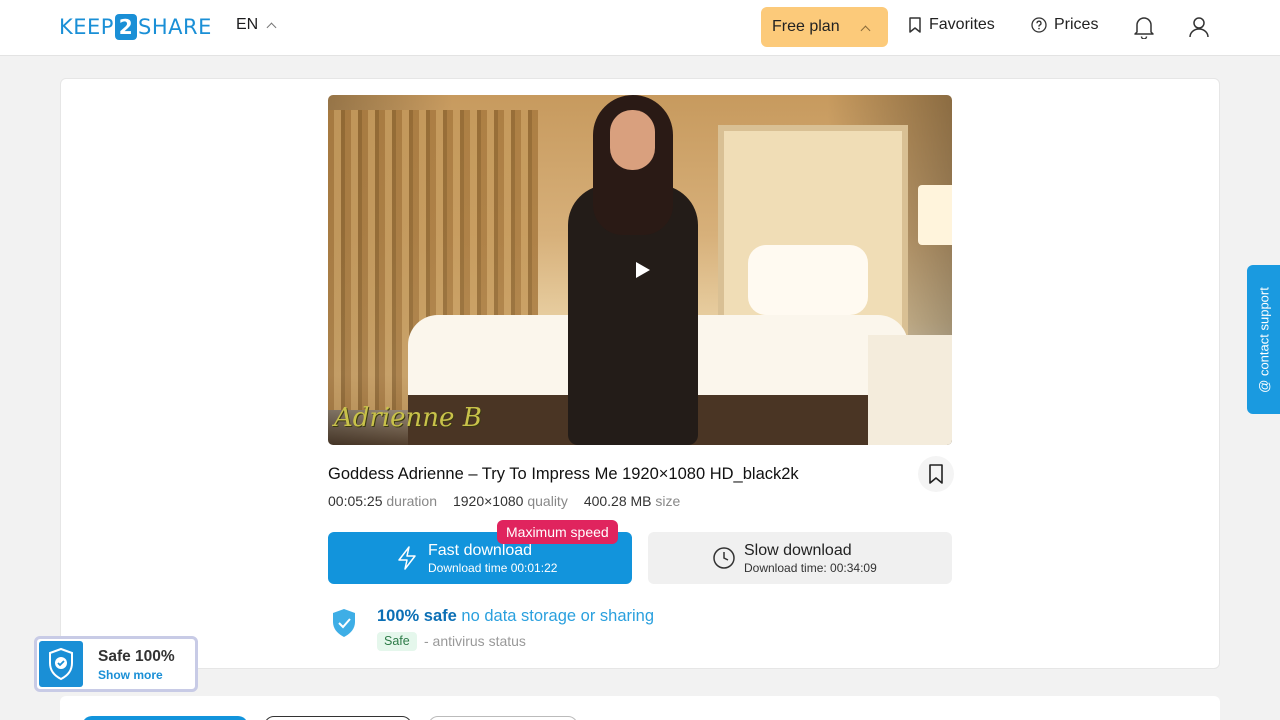 This screenshot has height=720, width=1280. Describe the element at coordinates (165, 718) in the screenshot. I see `tab-pill-active` at that location.